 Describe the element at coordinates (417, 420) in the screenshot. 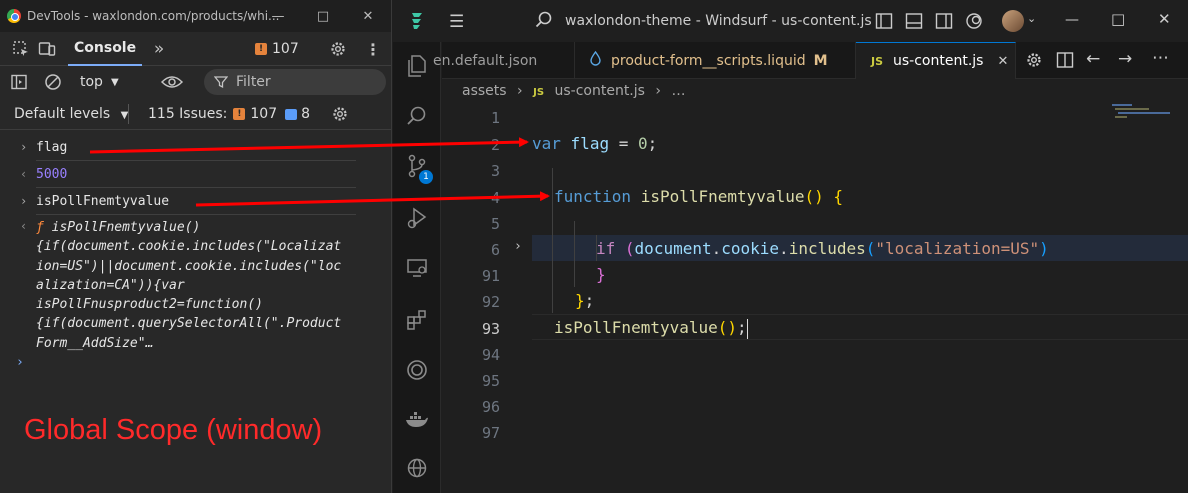

I see `docker-icon` at that location.